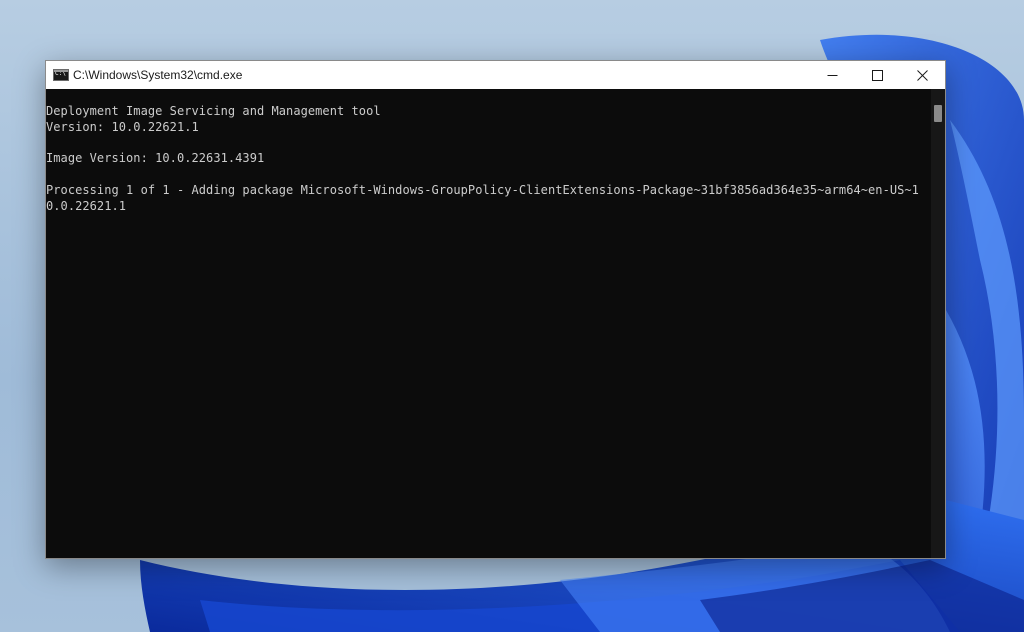  What do you see at coordinates (158, 75) in the screenshot?
I see `window-title: C:\Windows\System32\cmd.exe` at bounding box center [158, 75].